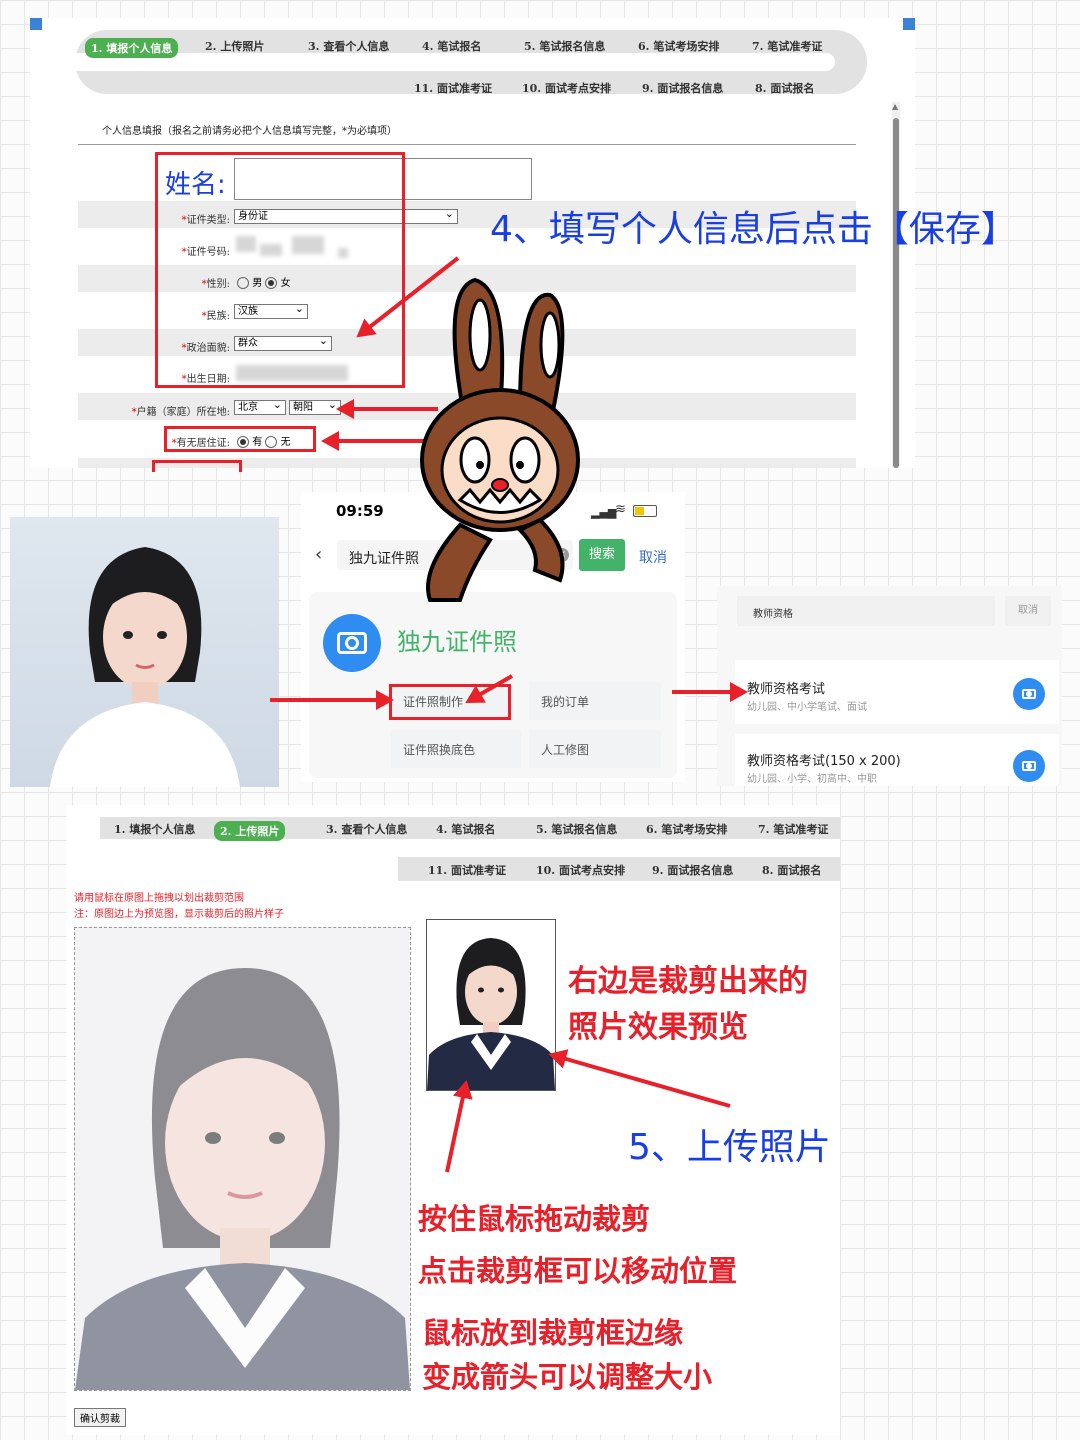 This screenshot has height=1440, width=1080. Describe the element at coordinates (567, 1377) in the screenshot. I see `resize-annotation-line2: 变成箭头可以调整大小` at that location.